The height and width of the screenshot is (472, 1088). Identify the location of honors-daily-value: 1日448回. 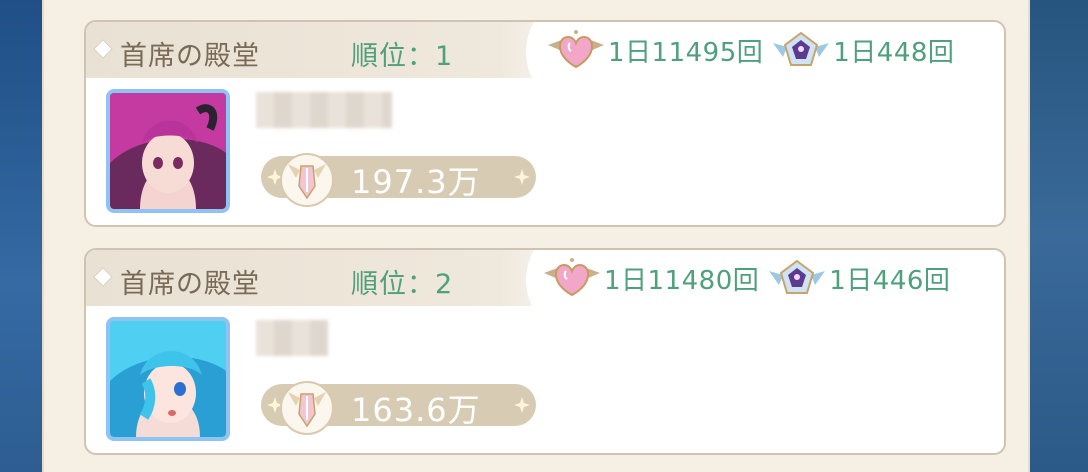
(894, 52).